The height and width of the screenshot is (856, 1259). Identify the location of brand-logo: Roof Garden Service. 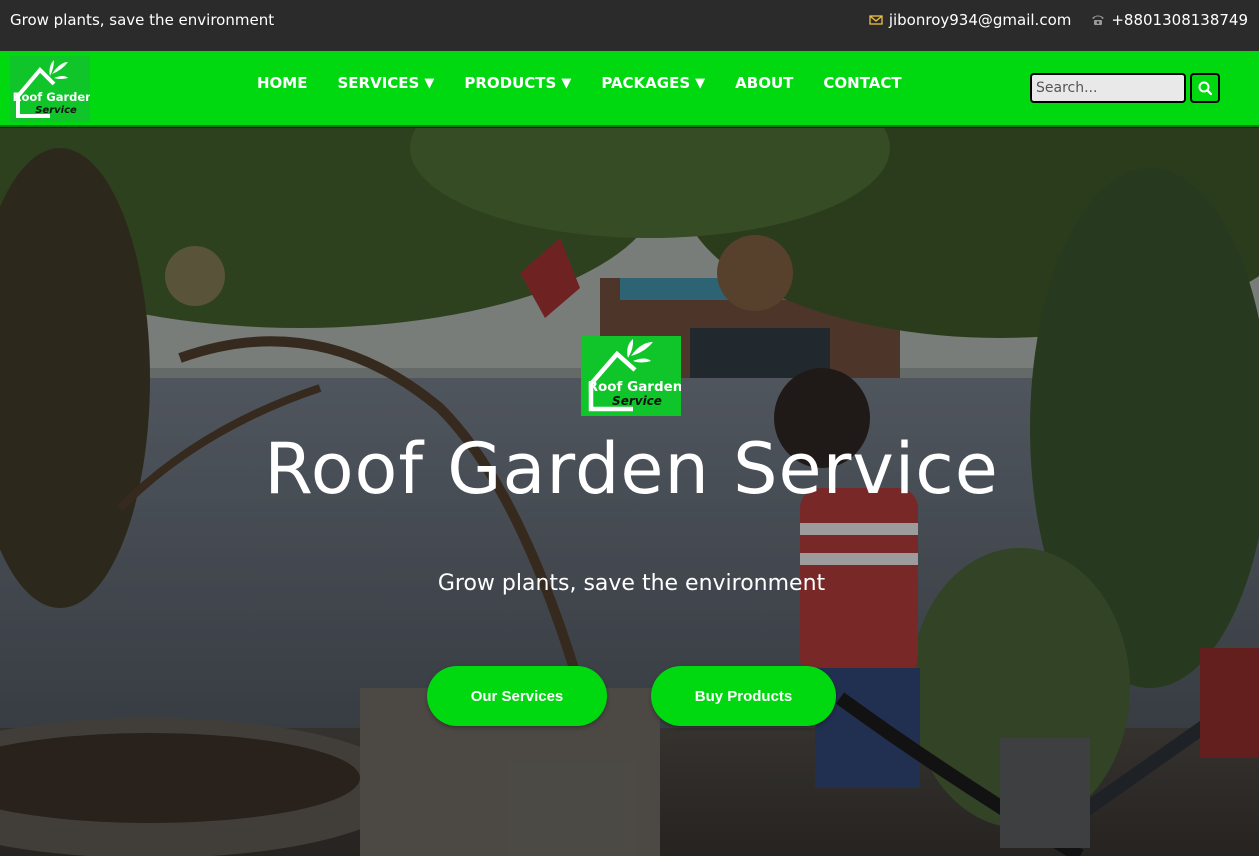
(50, 89).